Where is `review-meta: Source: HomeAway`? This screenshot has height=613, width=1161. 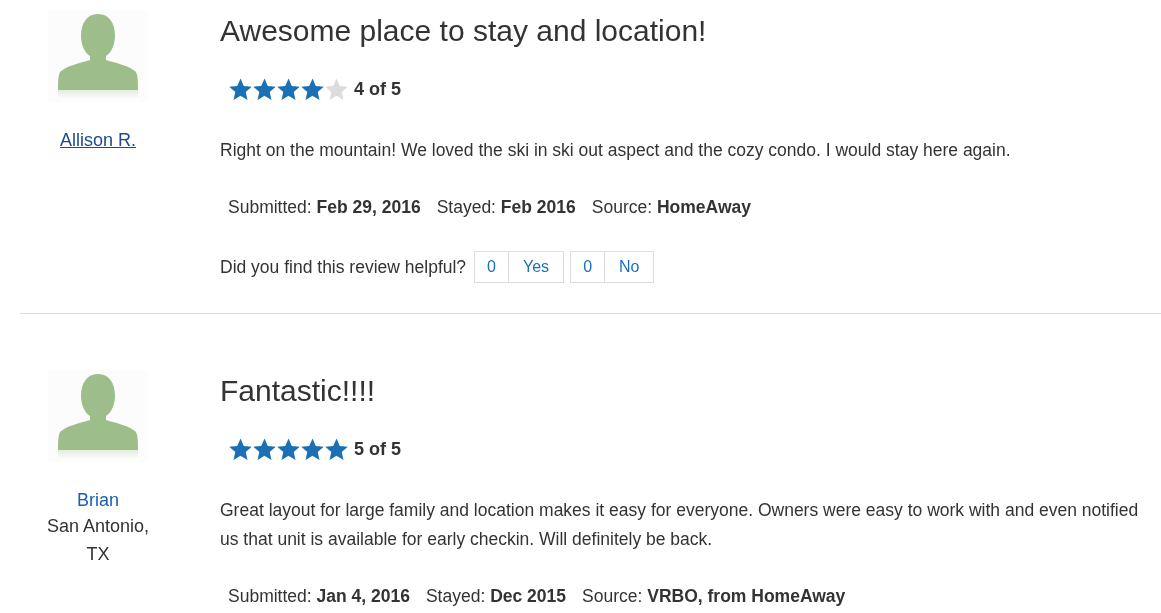 review-meta: Source: HomeAway is located at coordinates (671, 207).